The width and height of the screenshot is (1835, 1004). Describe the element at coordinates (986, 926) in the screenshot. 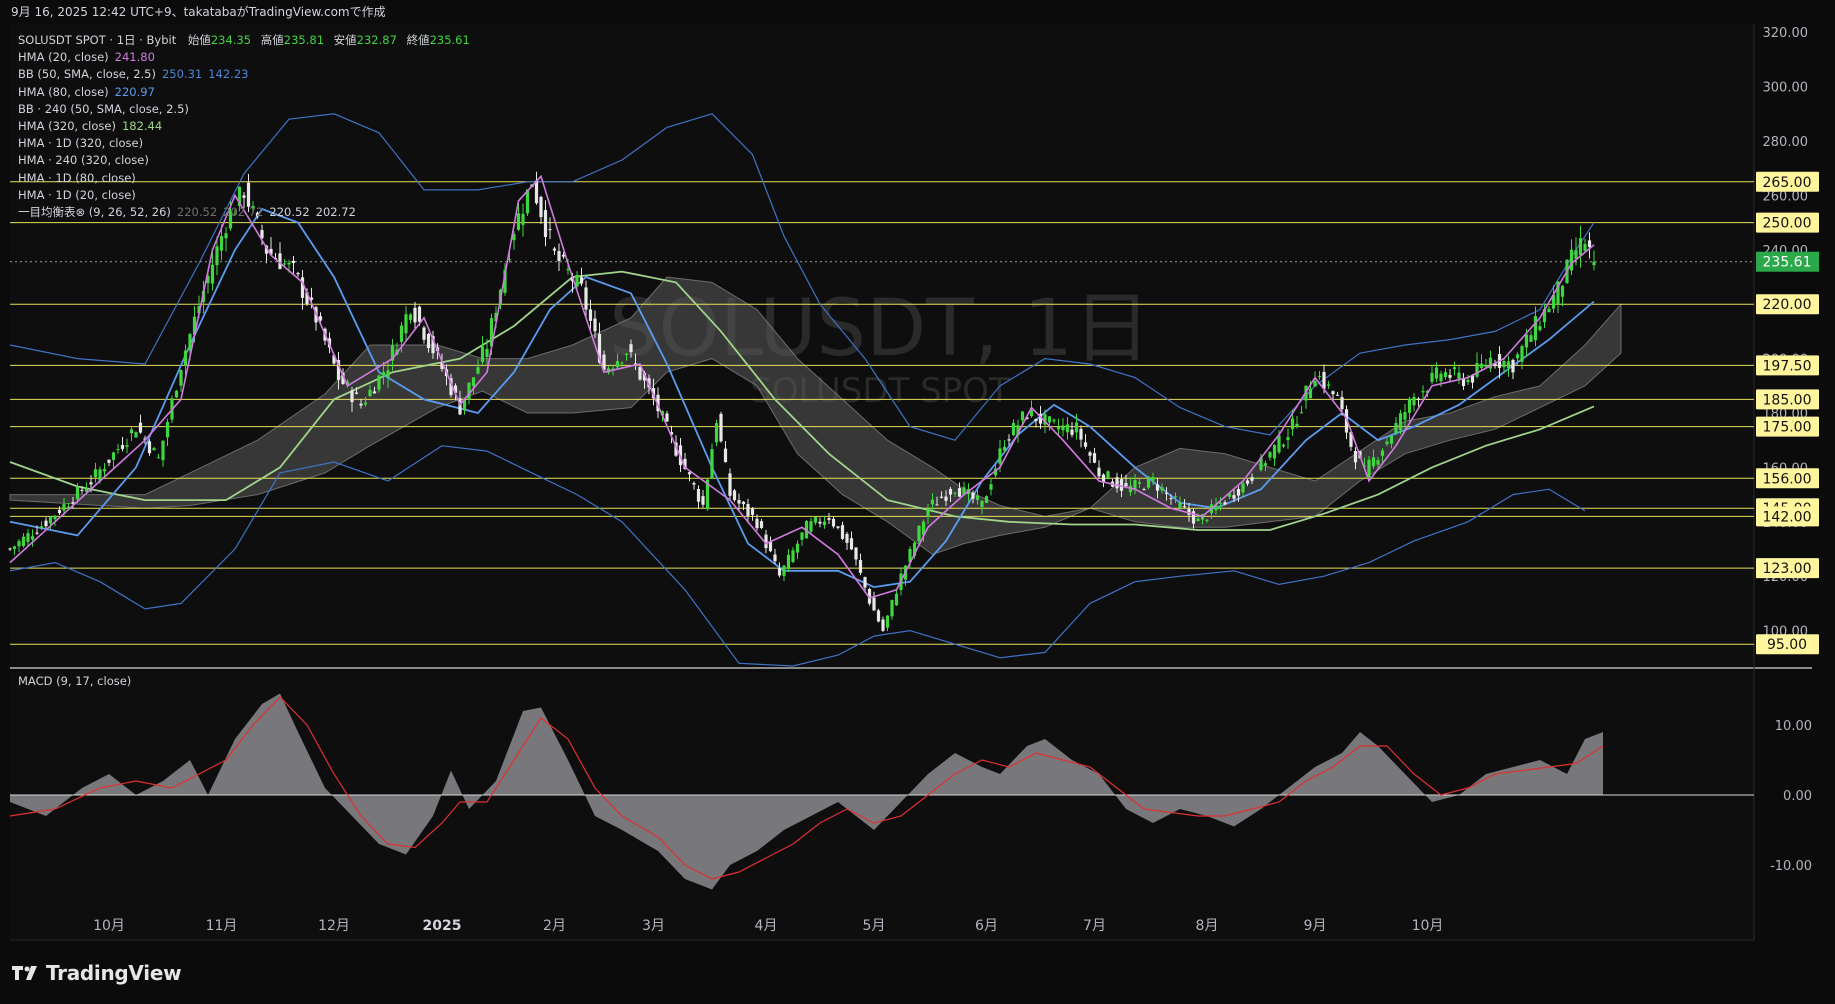

I see `time-axis-label: 6月` at that location.